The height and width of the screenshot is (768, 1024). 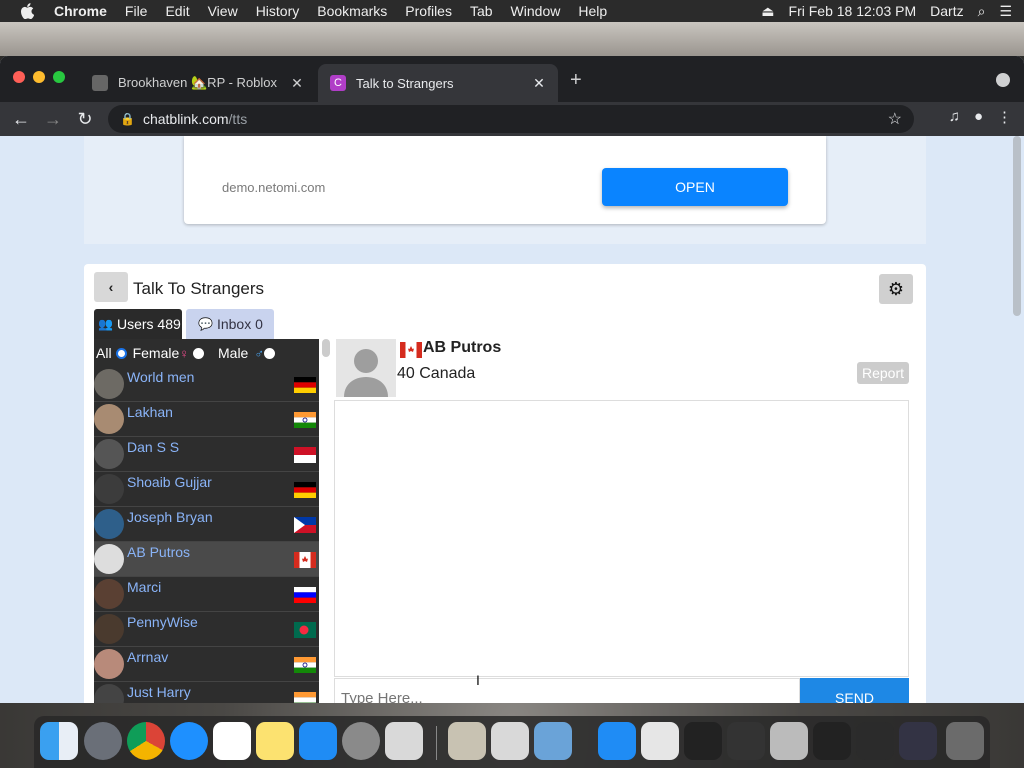 I want to click on user-row: World men, so click(x=206, y=384).